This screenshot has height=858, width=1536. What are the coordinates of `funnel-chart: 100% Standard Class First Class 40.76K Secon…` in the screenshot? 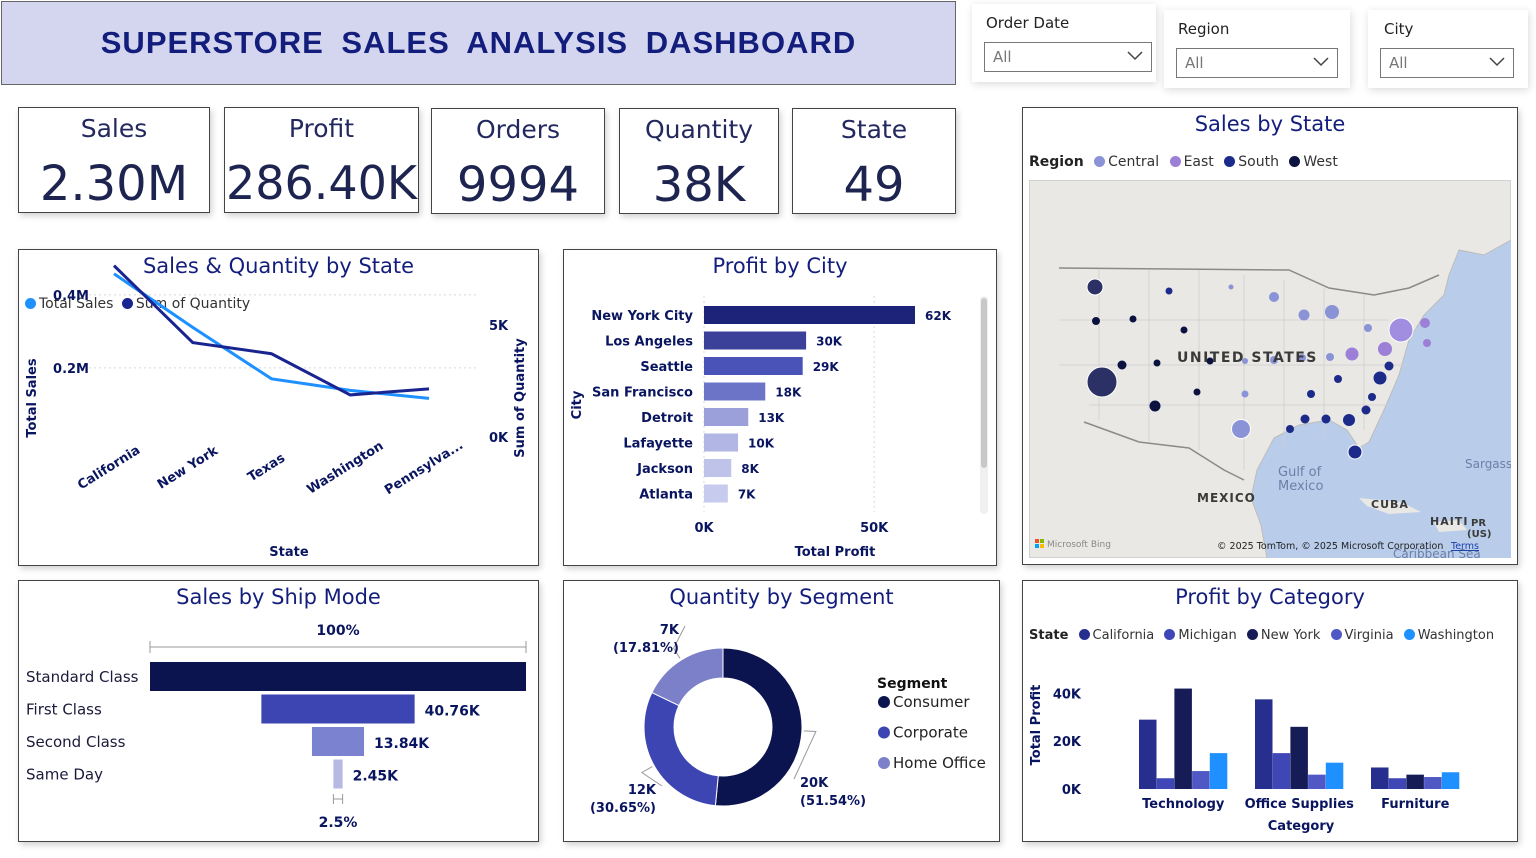 It's located at (276, 727).